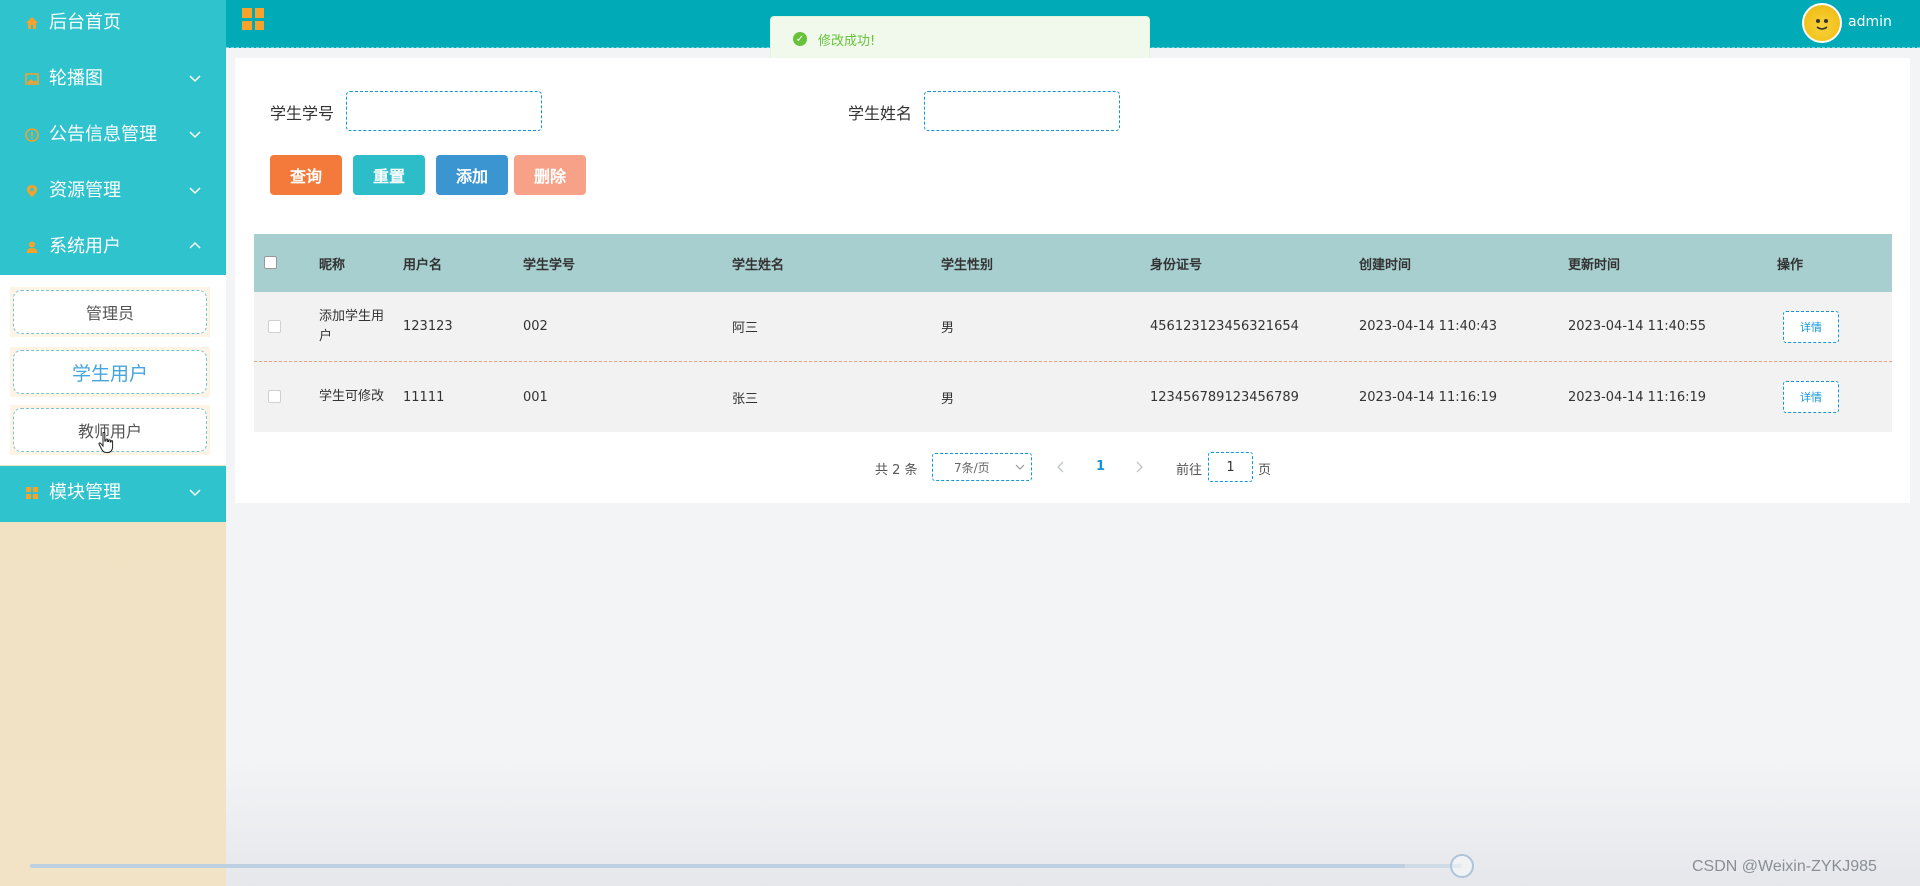 Image resolution: width=1920 pixels, height=886 pixels. What do you see at coordinates (85, 492) in the screenshot?
I see `sidebar-item-label: 模块管理` at bounding box center [85, 492].